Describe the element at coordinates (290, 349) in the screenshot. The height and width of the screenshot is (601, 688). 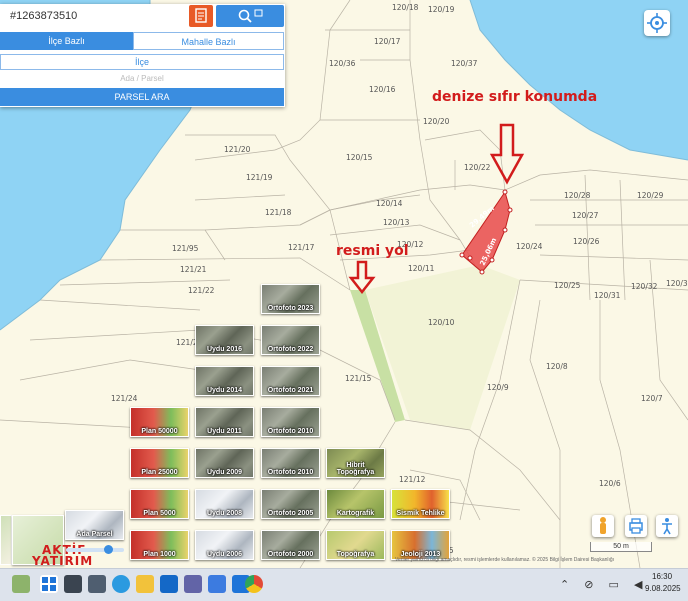
I see `layer-tile-label: Ortofoto 2022` at that location.